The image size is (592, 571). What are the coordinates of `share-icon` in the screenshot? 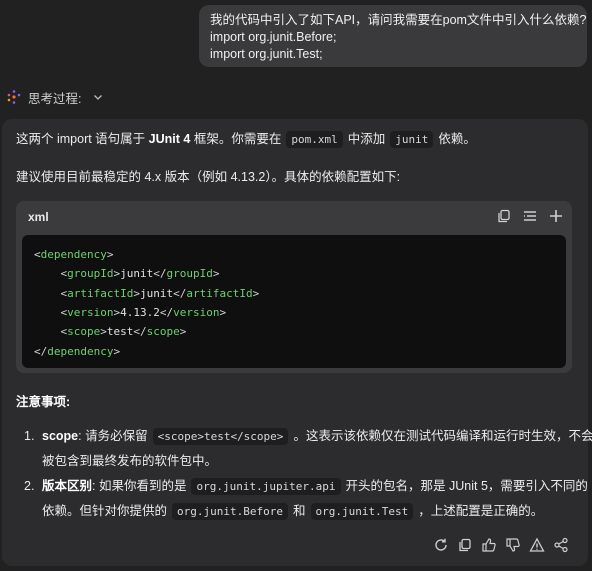 It's located at (561, 545).